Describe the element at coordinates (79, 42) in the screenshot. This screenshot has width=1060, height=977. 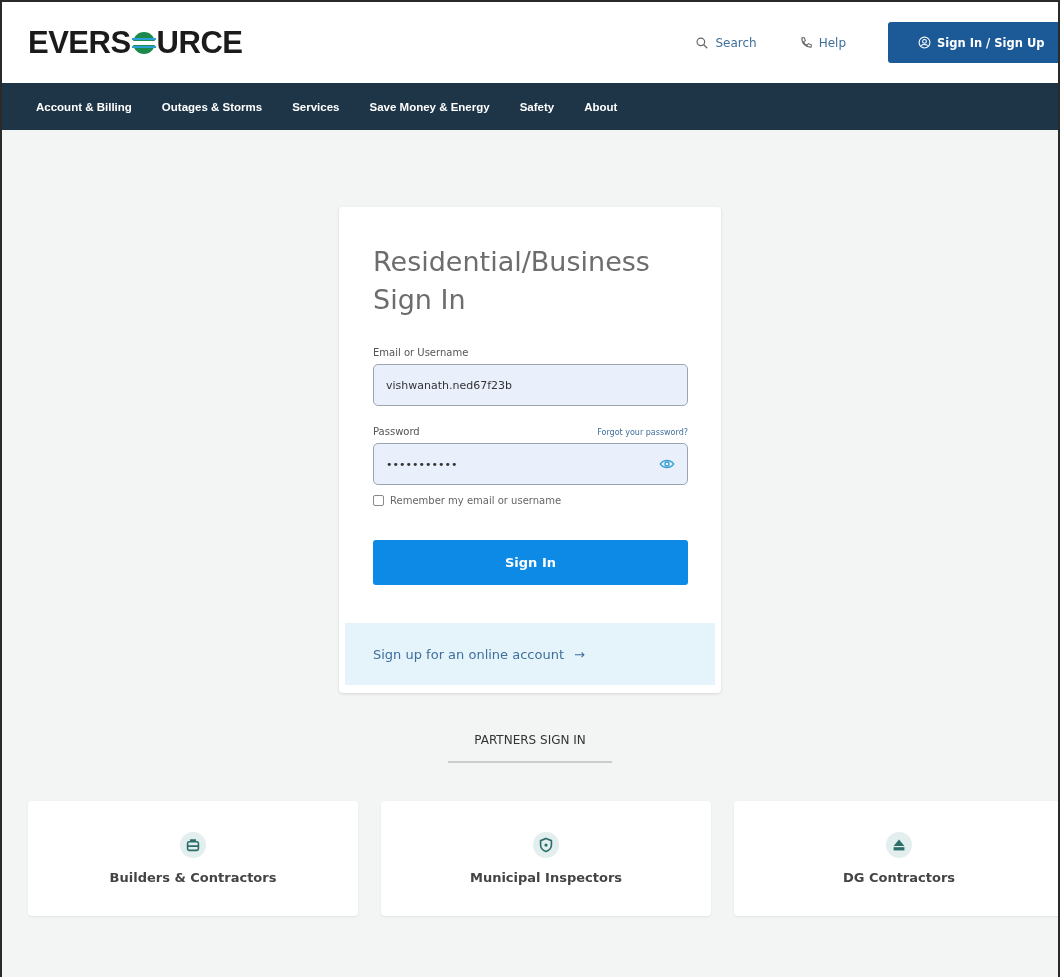
I see `logo-text: EVERS` at that location.